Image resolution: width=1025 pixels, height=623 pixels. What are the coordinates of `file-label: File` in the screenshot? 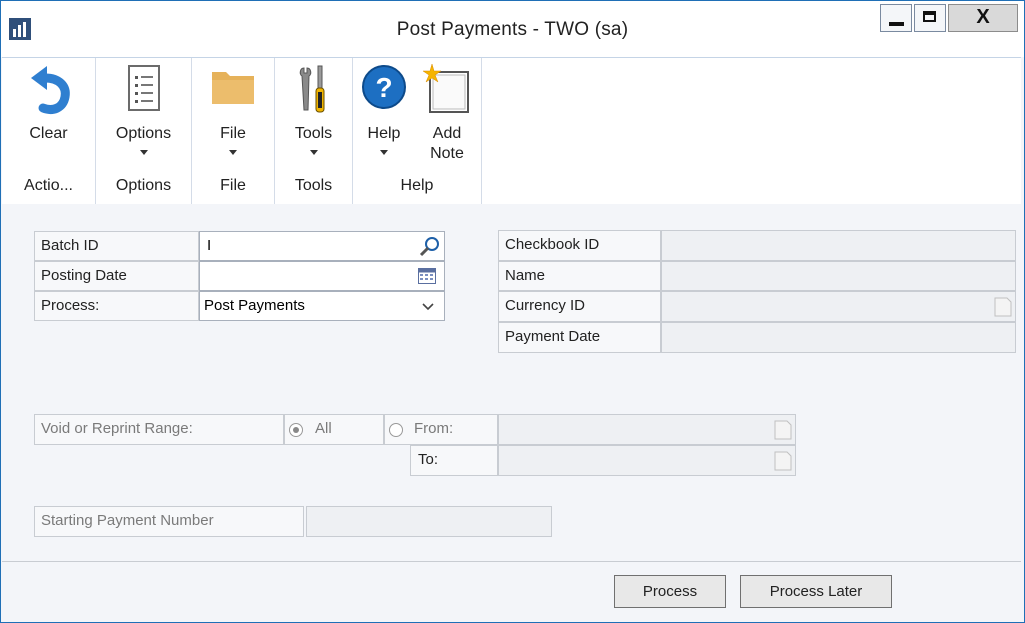 It's located at (233, 133).